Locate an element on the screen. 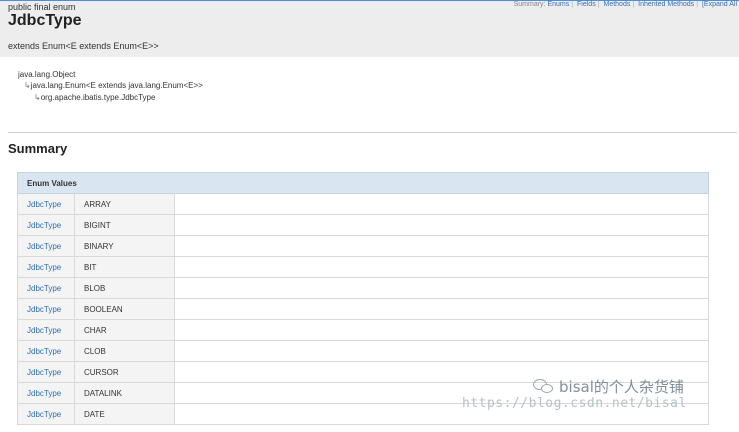  wechat-icon is located at coordinates (544, 386).